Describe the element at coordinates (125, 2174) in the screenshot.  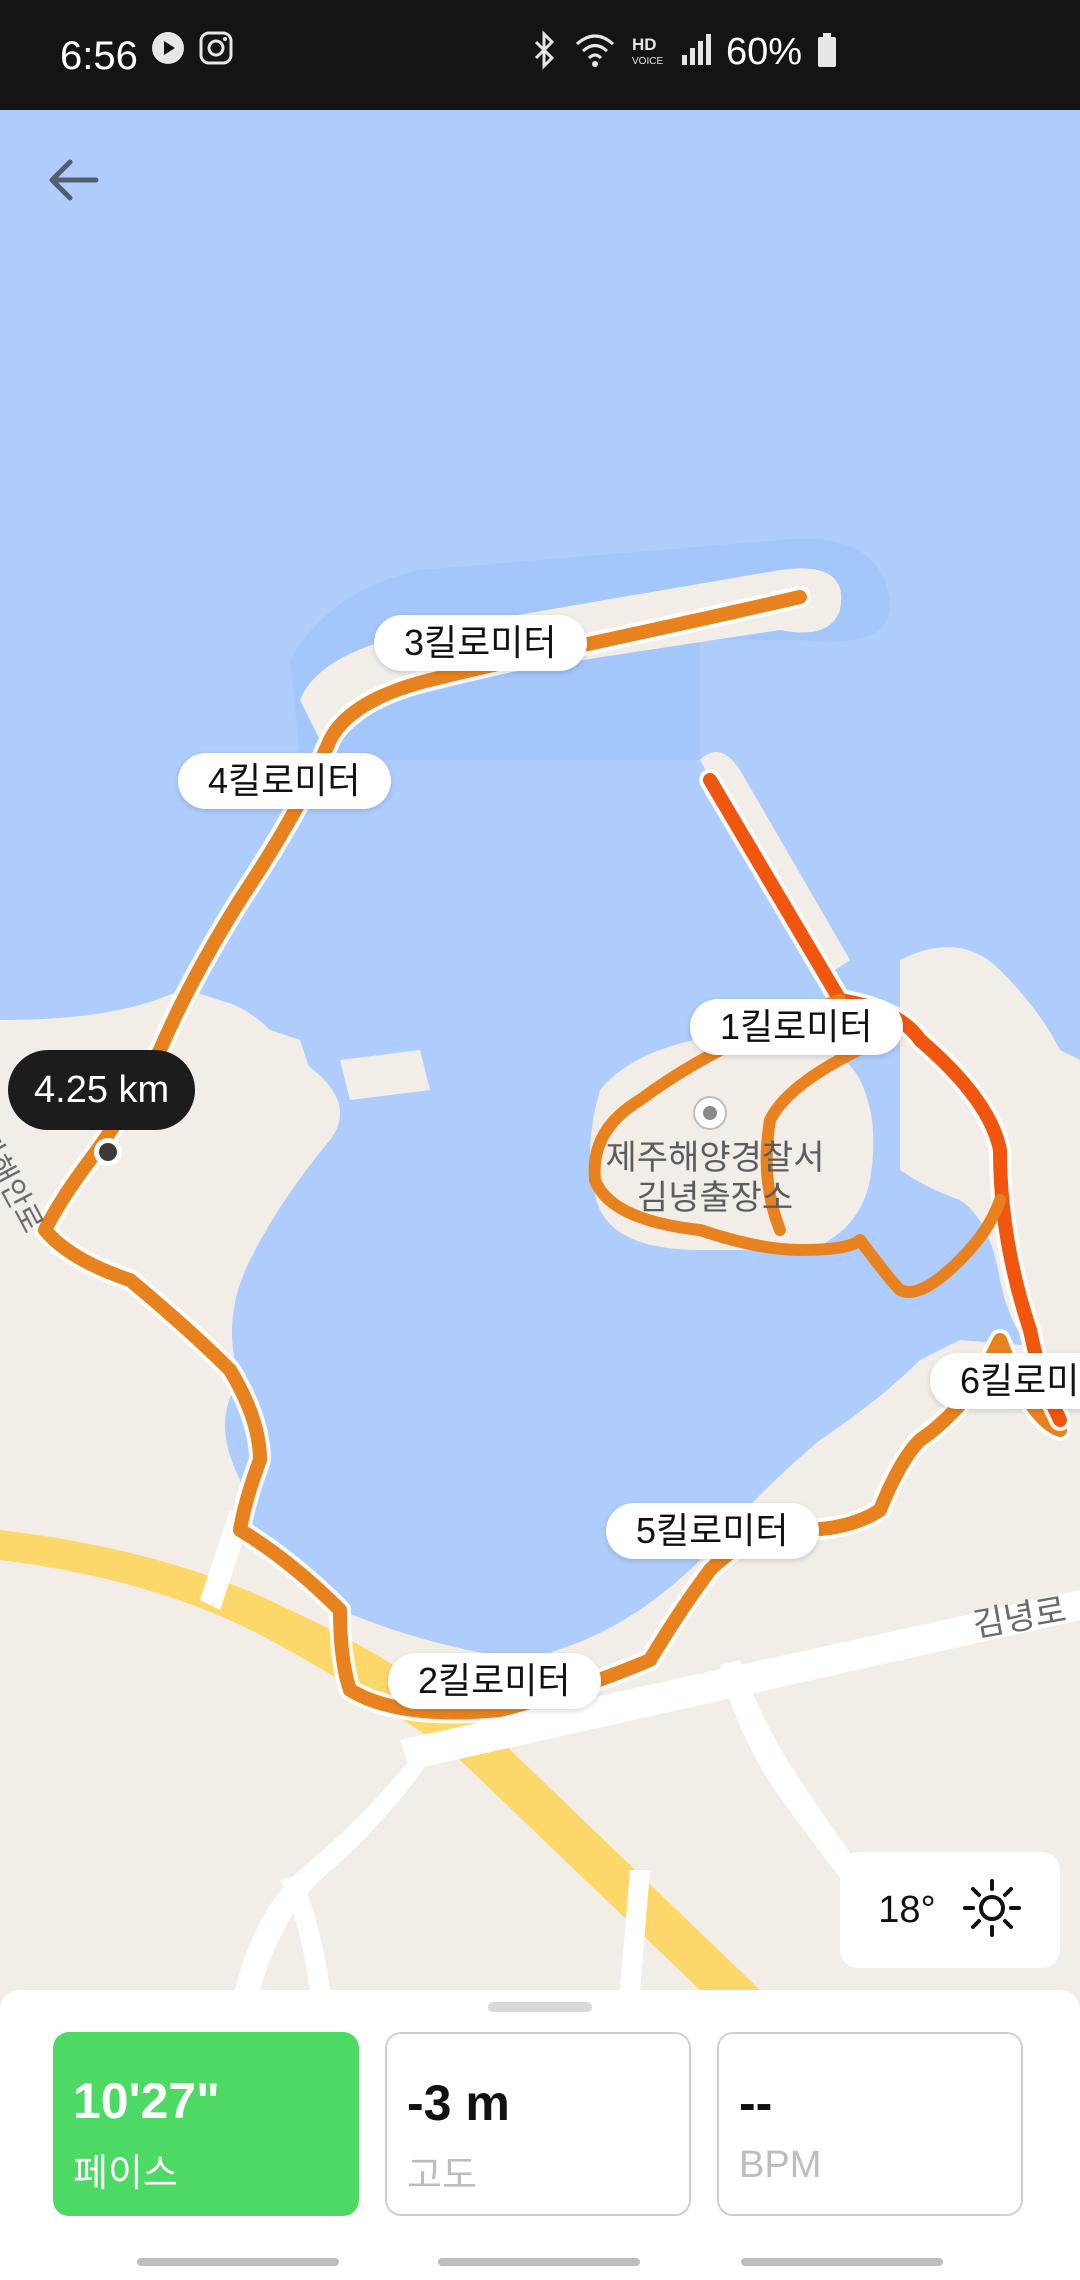
I see `pace-label: 페이스` at that location.